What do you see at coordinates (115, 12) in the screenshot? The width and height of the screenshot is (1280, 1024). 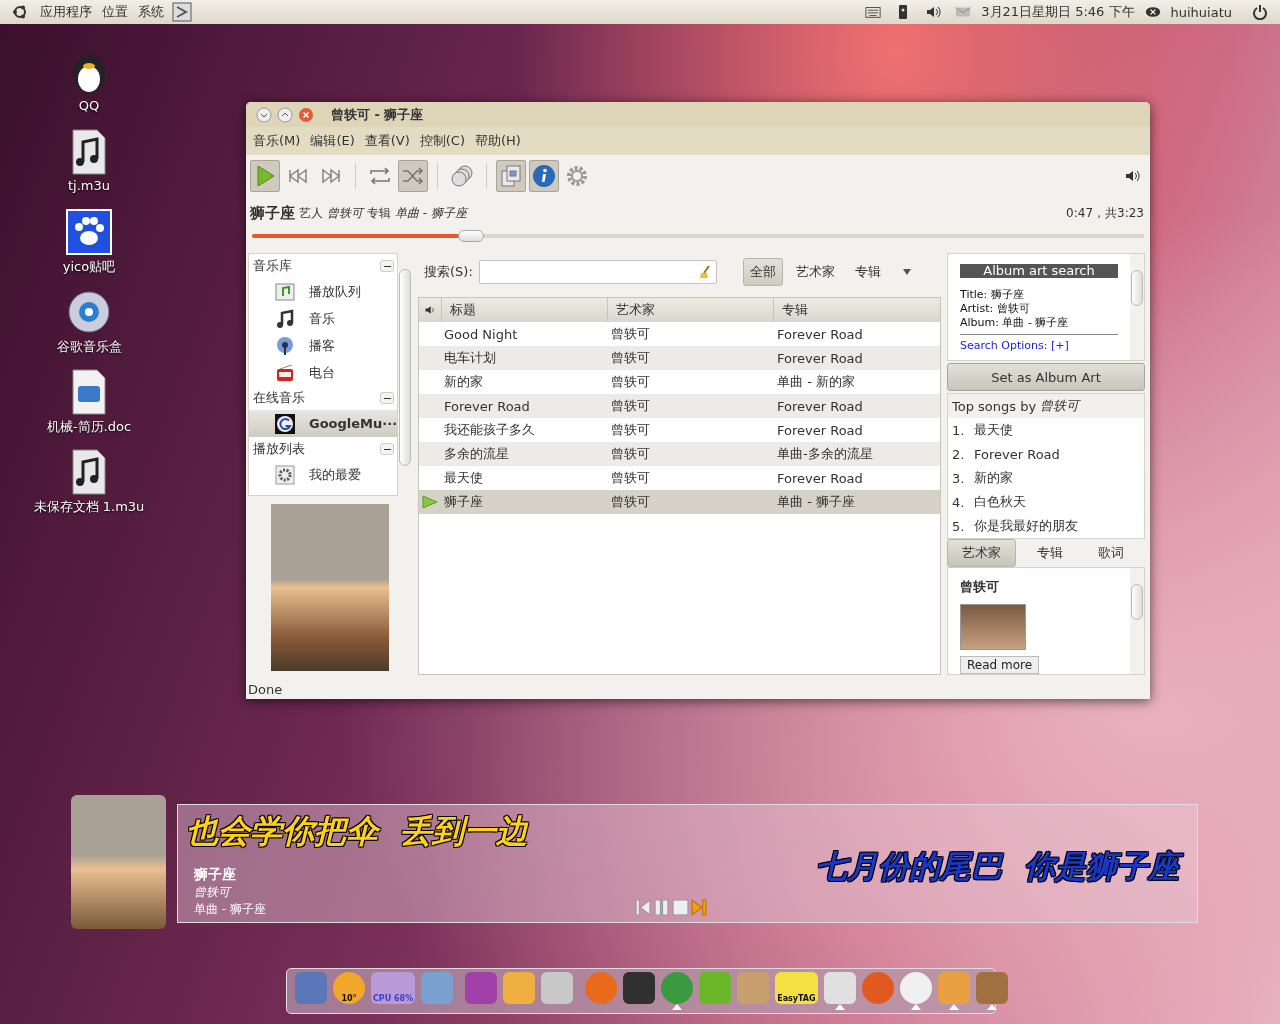 I see `panel-menu: 位置` at bounding box center [115, 12].